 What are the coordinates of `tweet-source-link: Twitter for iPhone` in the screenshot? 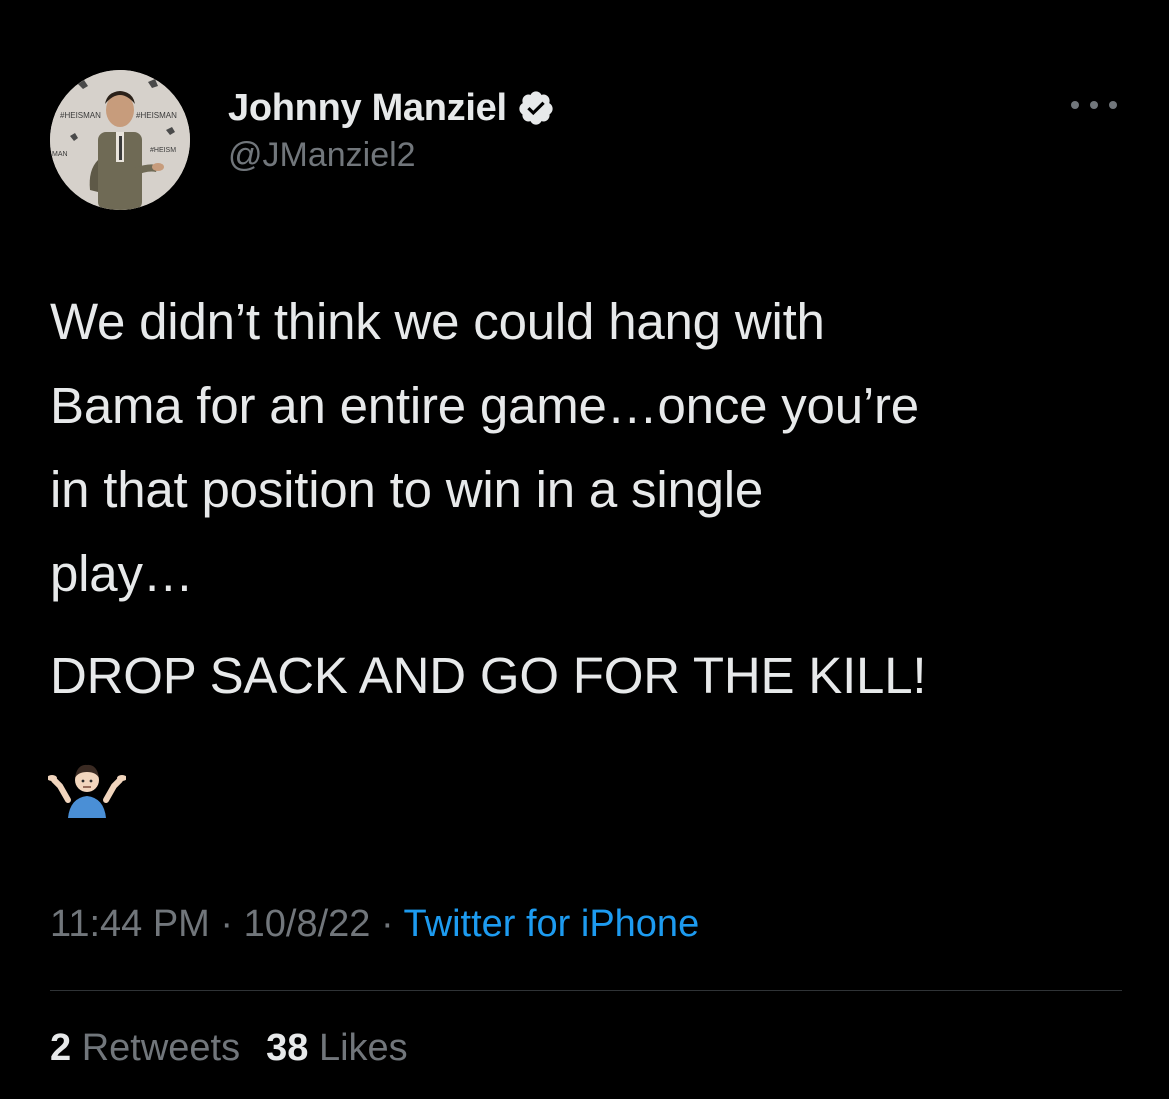 It's located at (552, 924).